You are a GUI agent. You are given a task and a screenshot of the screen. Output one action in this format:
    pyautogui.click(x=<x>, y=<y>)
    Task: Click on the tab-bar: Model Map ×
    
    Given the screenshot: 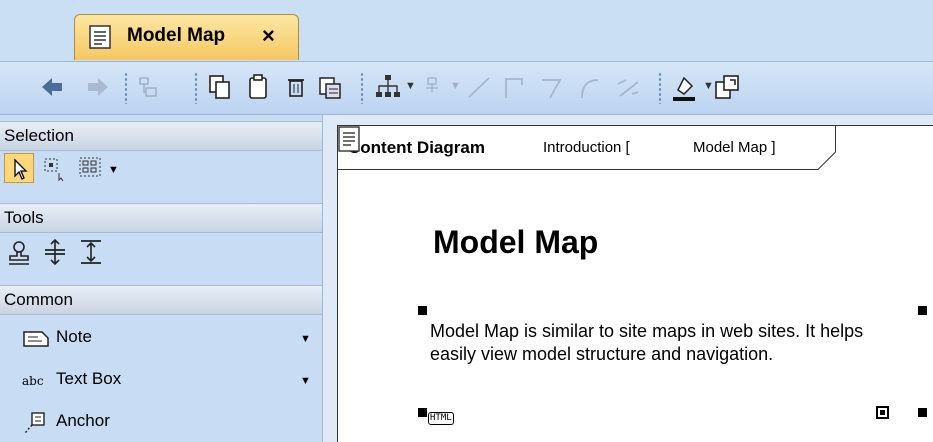 What is the action you would take?
    pyautogui.click(x=466, y=31)
    